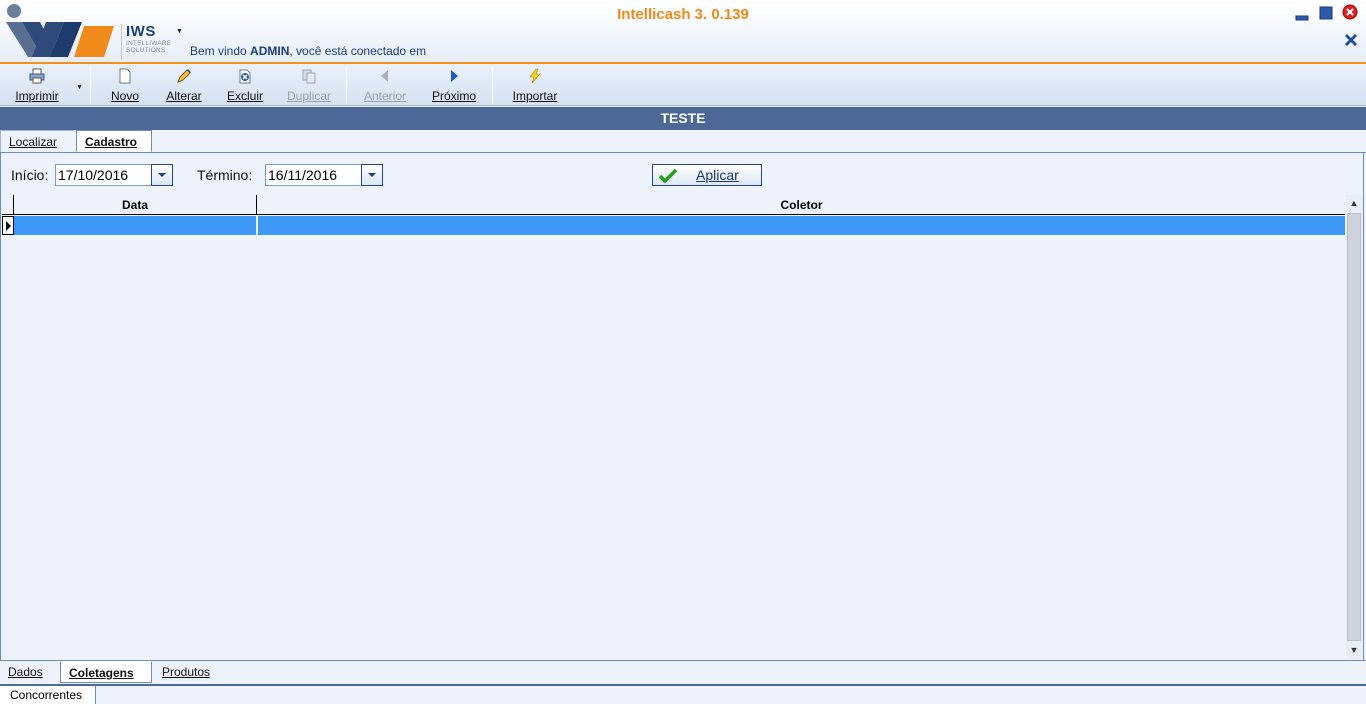 The image size is (1366, 704). What do you see at coordinates (385, 85) in the screenshot?
I see `anterior-button: Anterior` at bounding box center [385, 85].